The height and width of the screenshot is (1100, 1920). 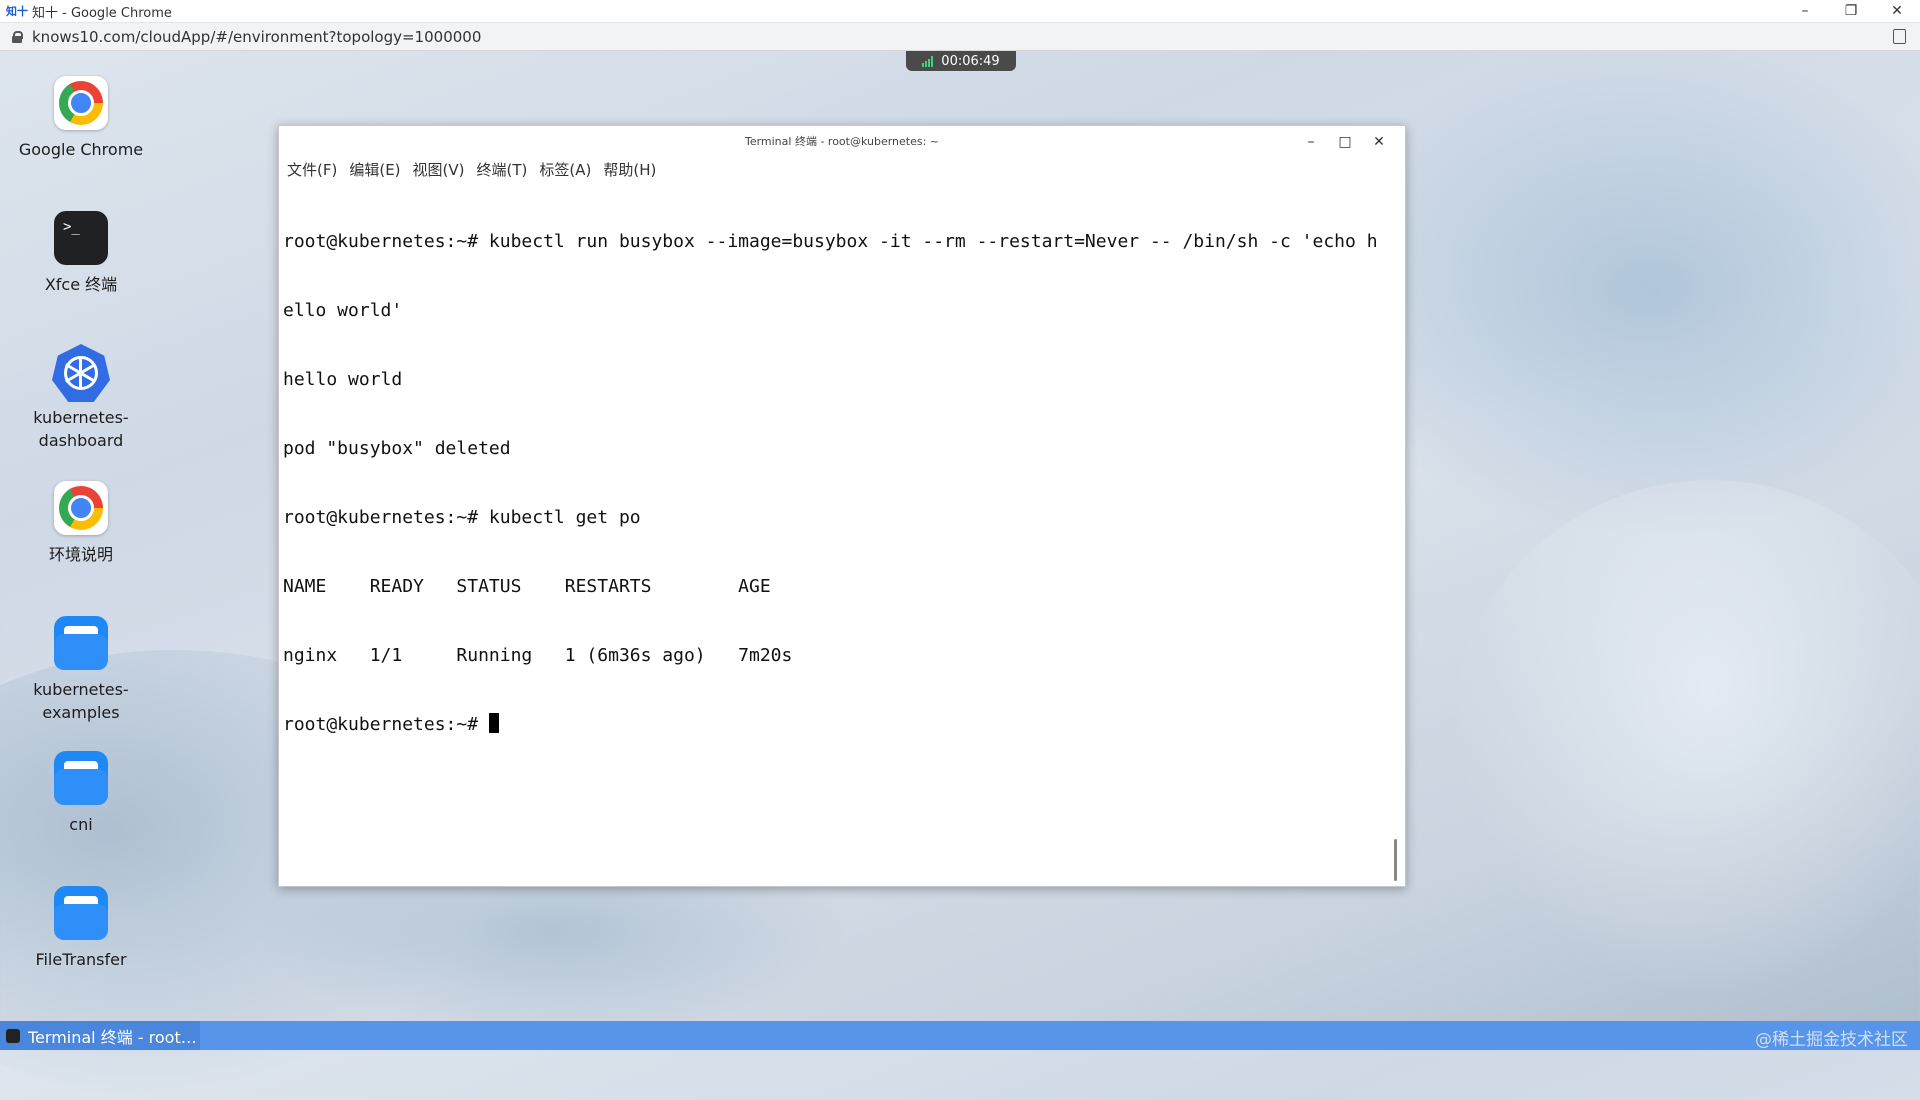 I want to click on terminal-icon, so click(x=13, y=1035).